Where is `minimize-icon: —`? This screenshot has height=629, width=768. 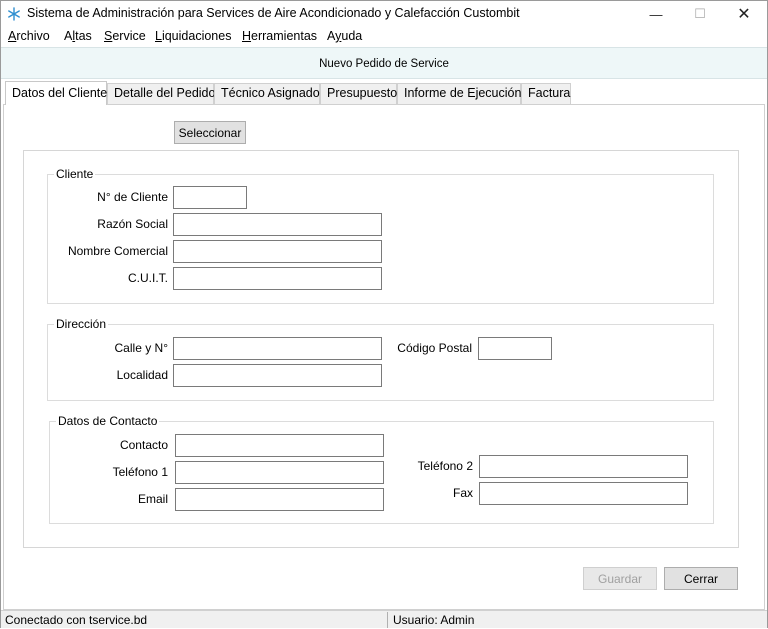 minimize-icon: — is located at coordinates (656, 14).